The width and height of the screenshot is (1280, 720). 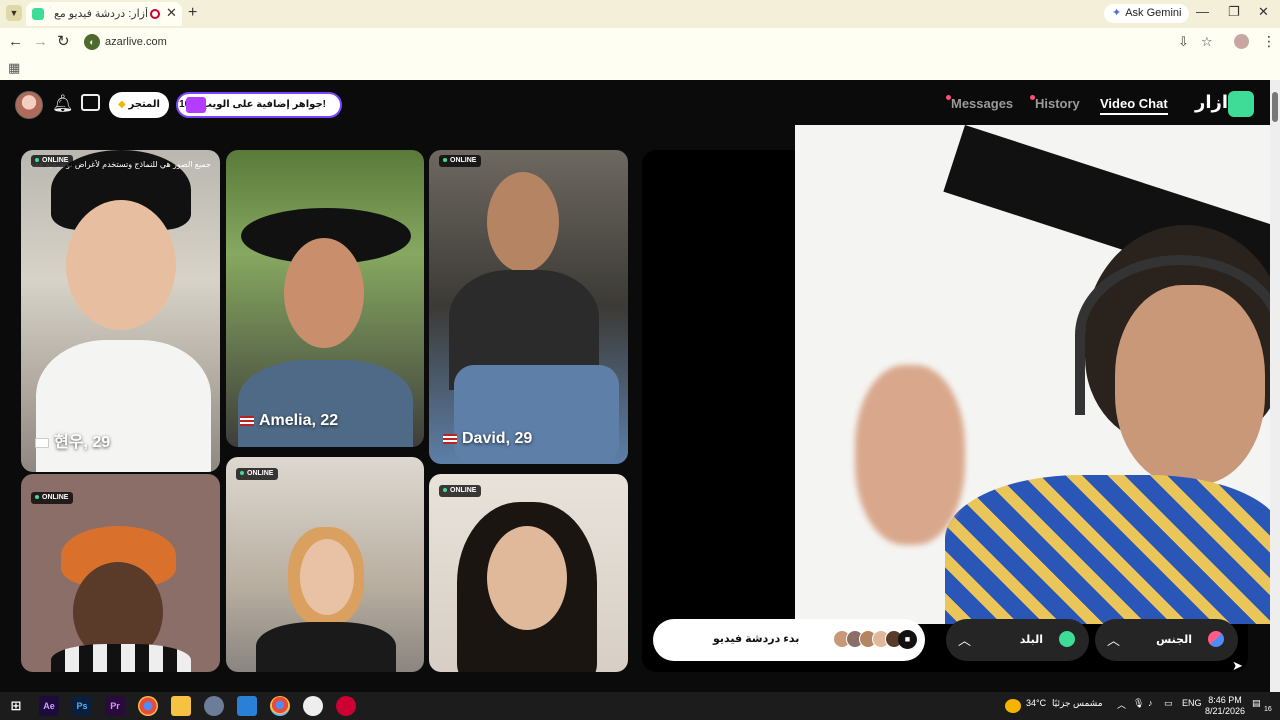 What do you see at coordinates (1153, 13) in the screenshot?
I see `ask-gemini-label: Ask Gemini` at bounding box center [1153, 13].